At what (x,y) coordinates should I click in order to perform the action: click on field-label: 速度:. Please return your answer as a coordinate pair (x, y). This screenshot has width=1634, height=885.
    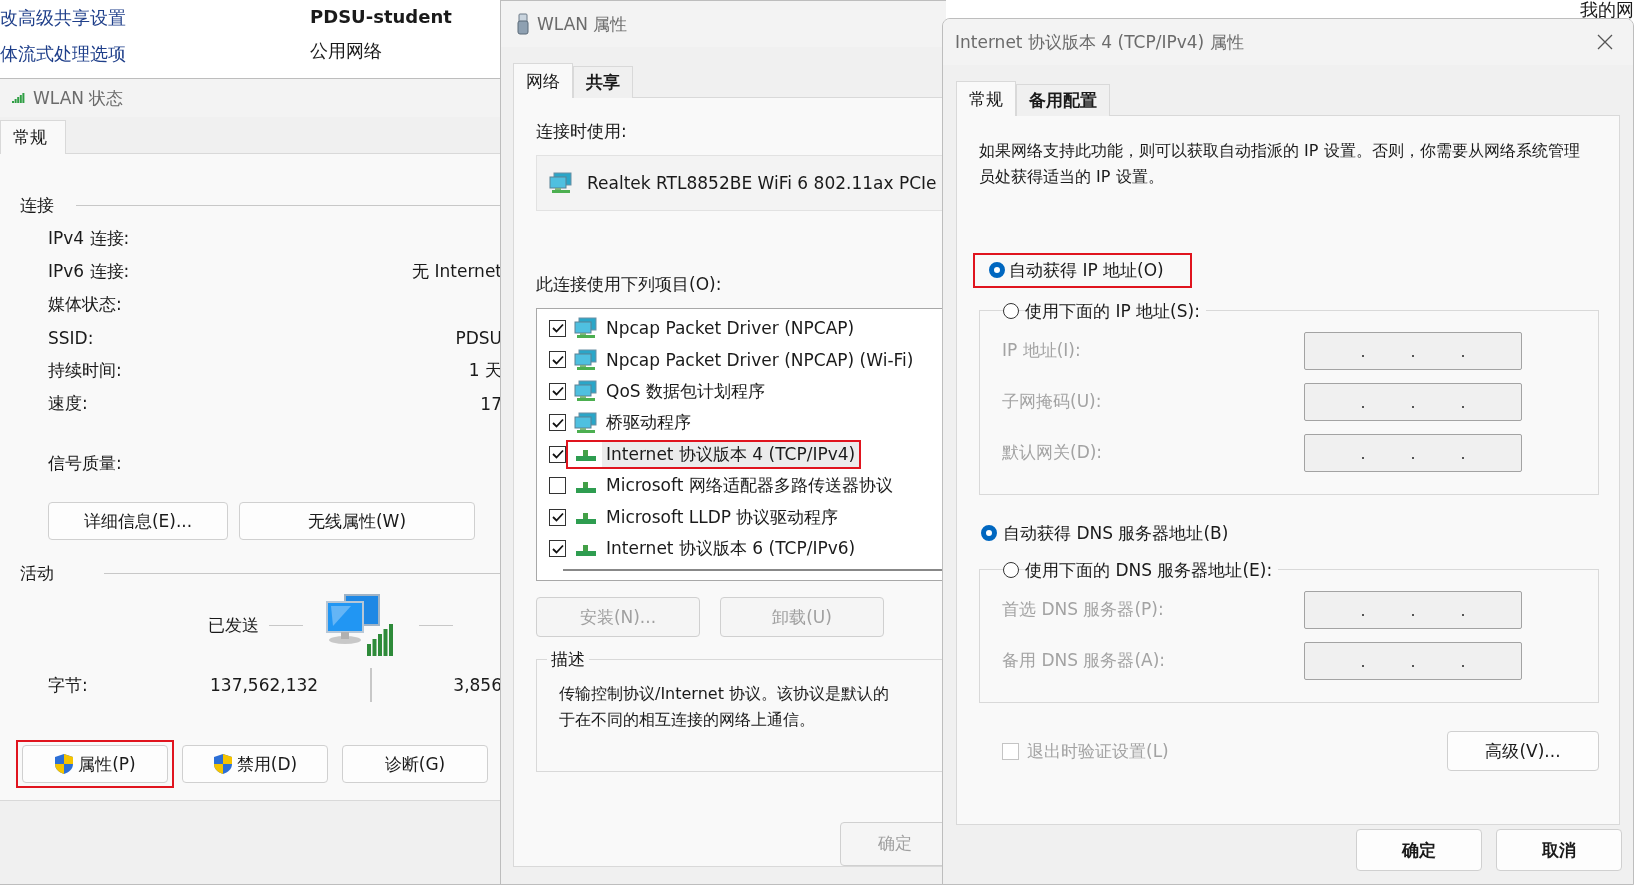
    Looking at the image, I should click on (68, 403).